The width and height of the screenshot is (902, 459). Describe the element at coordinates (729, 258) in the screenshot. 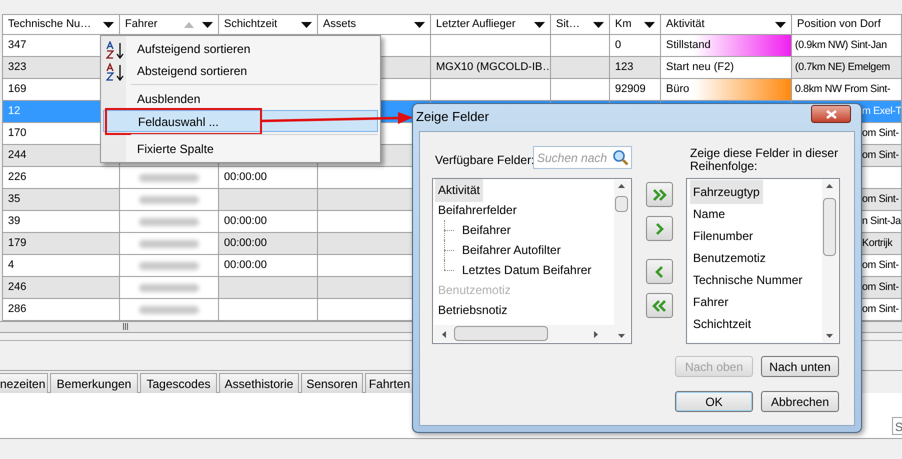

I see `list-item: Benutzemotiz` at that location.